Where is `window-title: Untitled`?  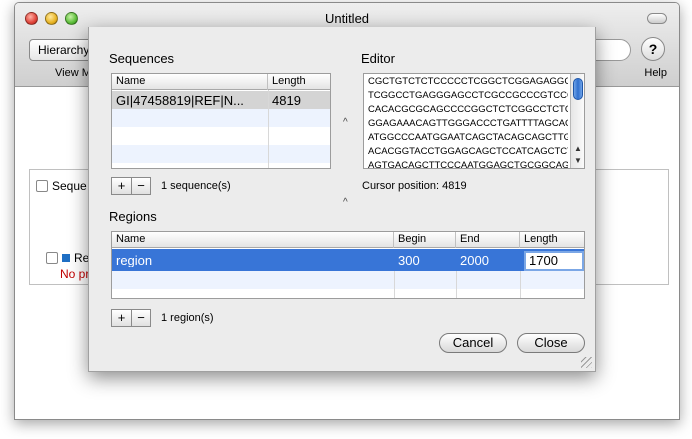
window-title: Untitled is located at coordinates (347, 18).